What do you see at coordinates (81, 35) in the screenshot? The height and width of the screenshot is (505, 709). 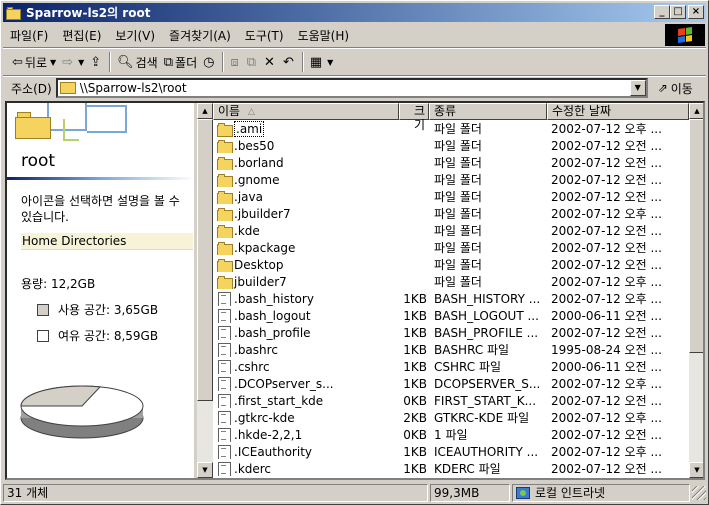 I see `menu-edit: 편집(E)` at bounding box center [81, 35].